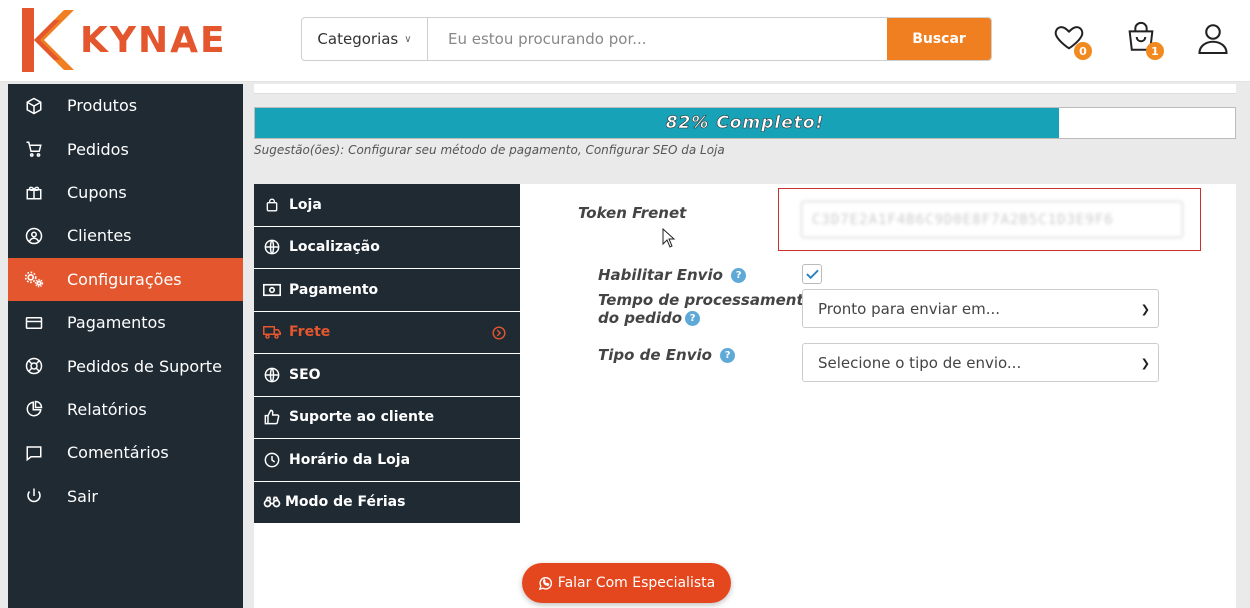 Image resolution: width=1250 pixels, height=608 pixels. I want to click on sidebar-item-label: Pedidos, so click(98, 149).